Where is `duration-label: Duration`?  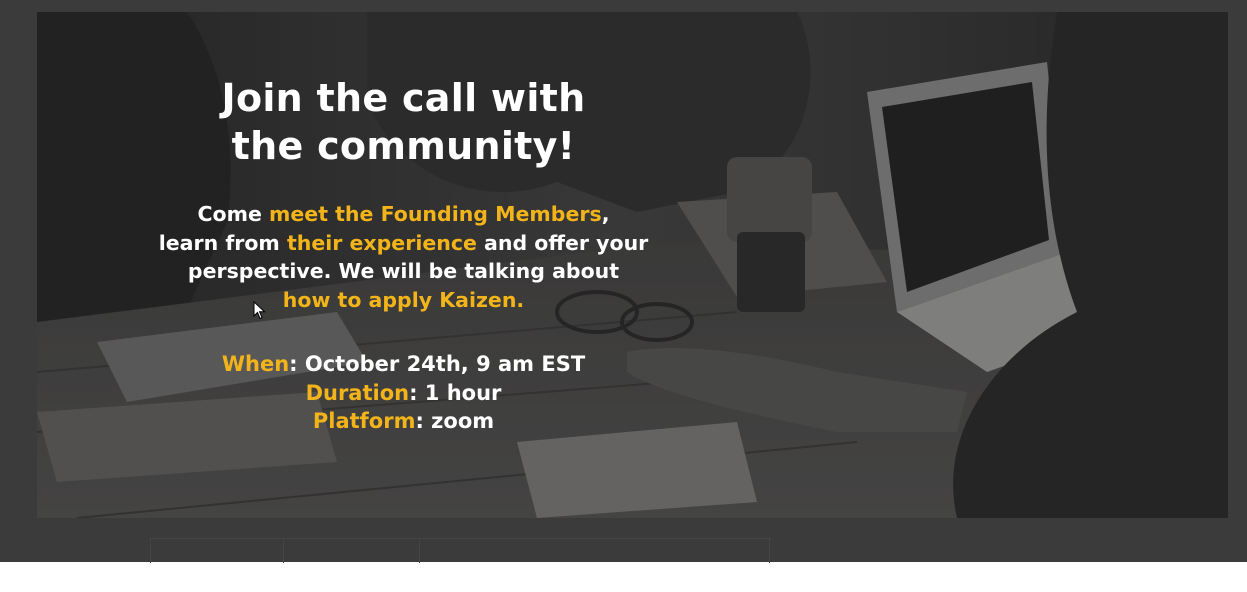
duration-label: Duration is located at coordinates (357, 392).